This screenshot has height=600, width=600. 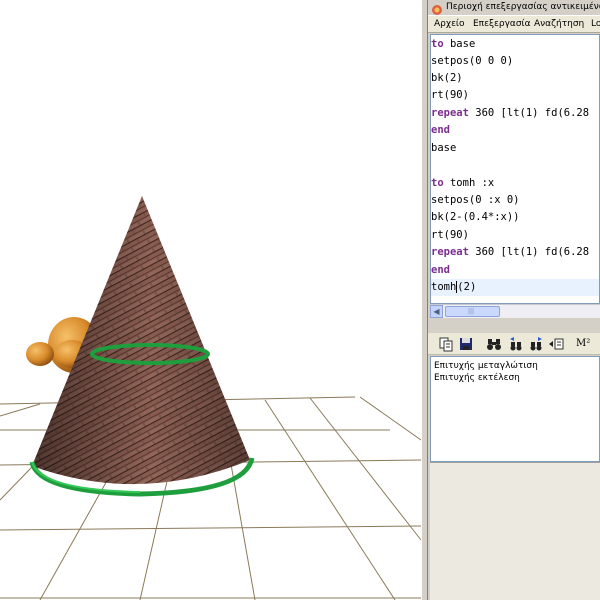 What do you see at coordinates (494, 344) in the screenshot?
I see `binoculars-icon` at bounding box center [494, 344].